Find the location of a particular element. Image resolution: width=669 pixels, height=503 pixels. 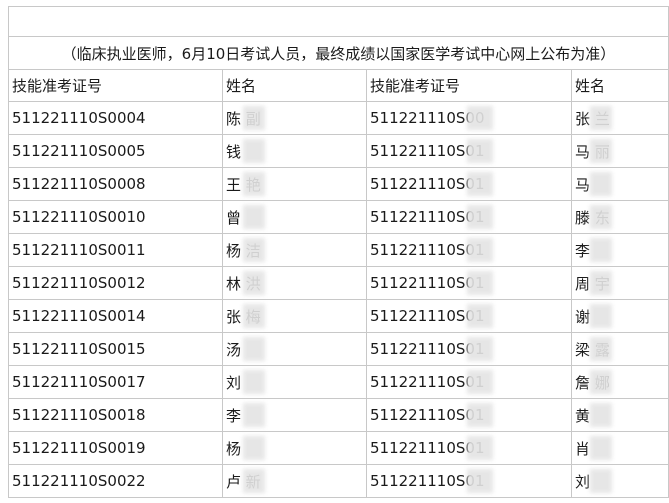

header-id-2: 技能准考证号 is located at coordinates (469, 85).